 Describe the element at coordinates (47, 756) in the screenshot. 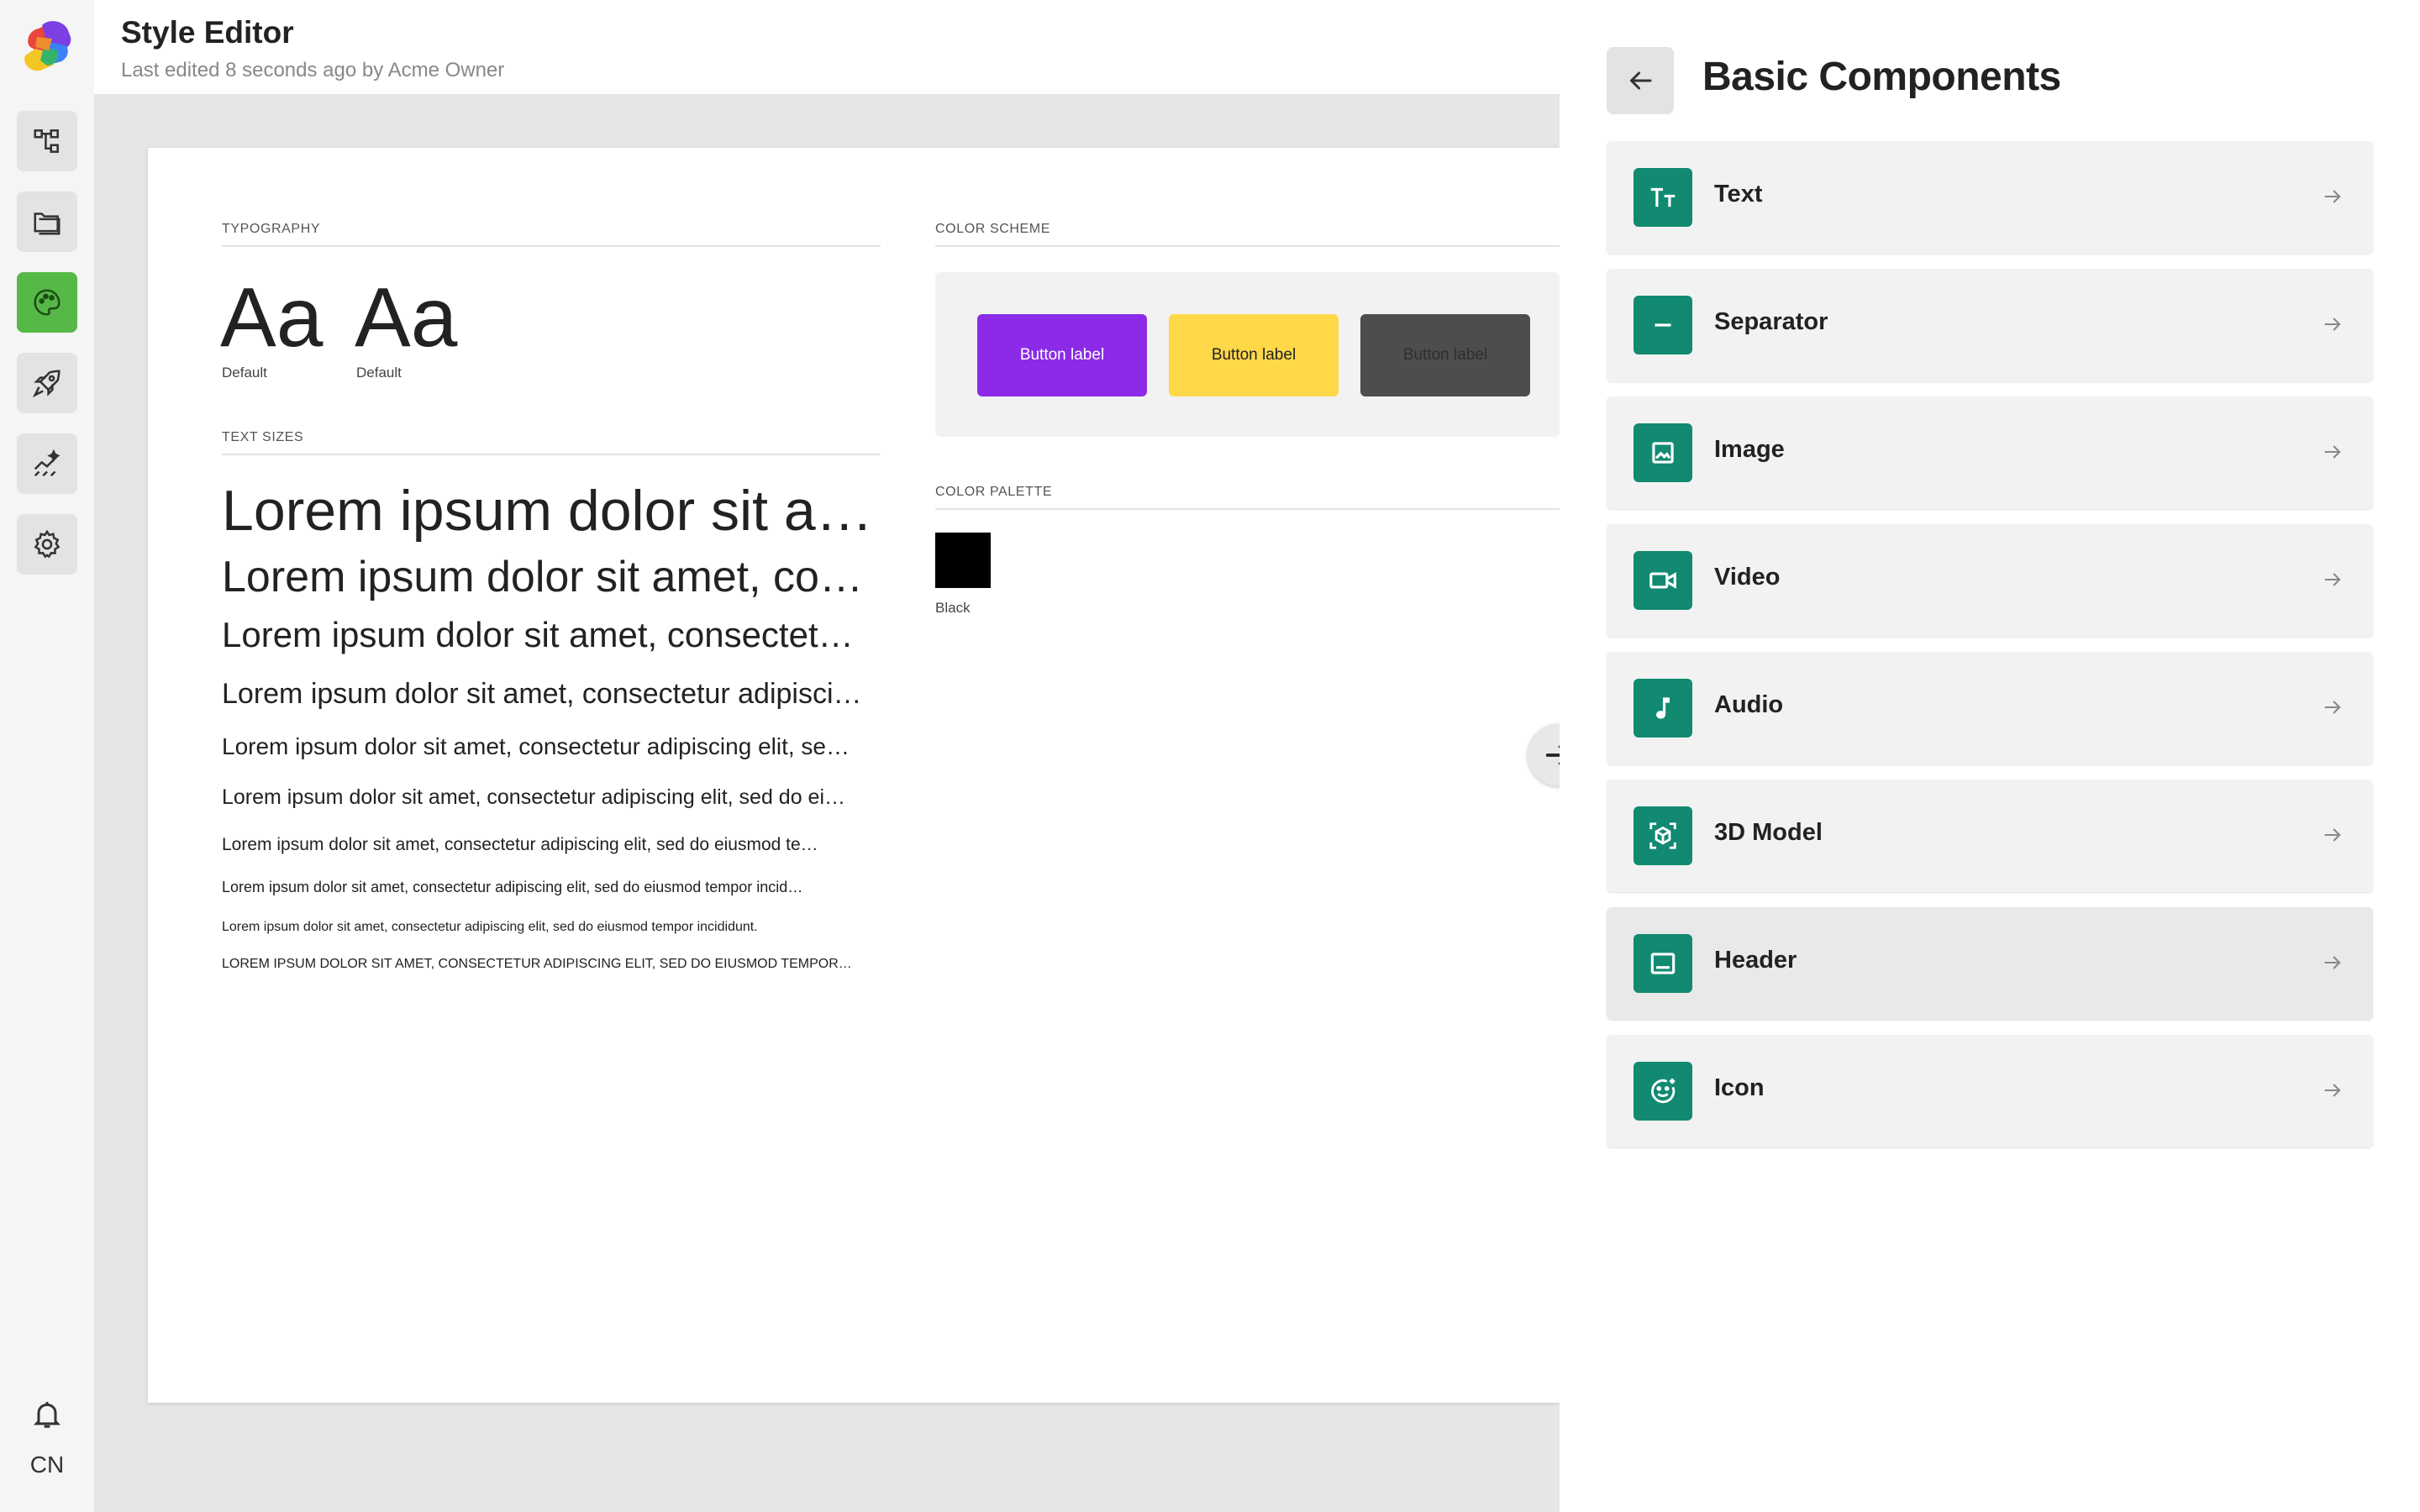

I see `left-rail: CN` at that location.